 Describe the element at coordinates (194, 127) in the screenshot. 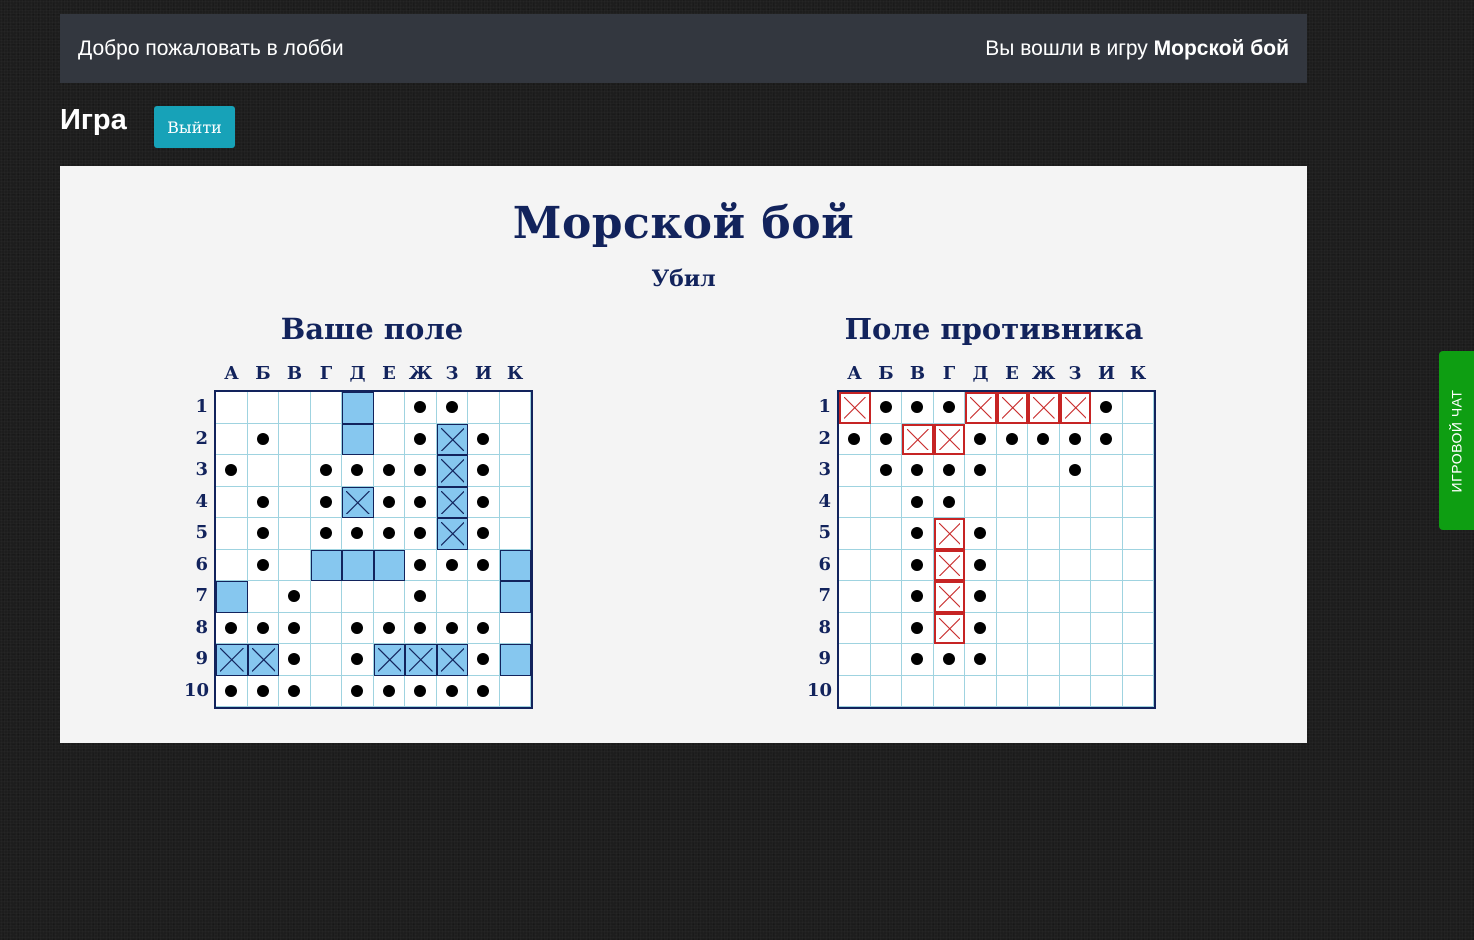

I see `exit-button: Выйти` at that location.